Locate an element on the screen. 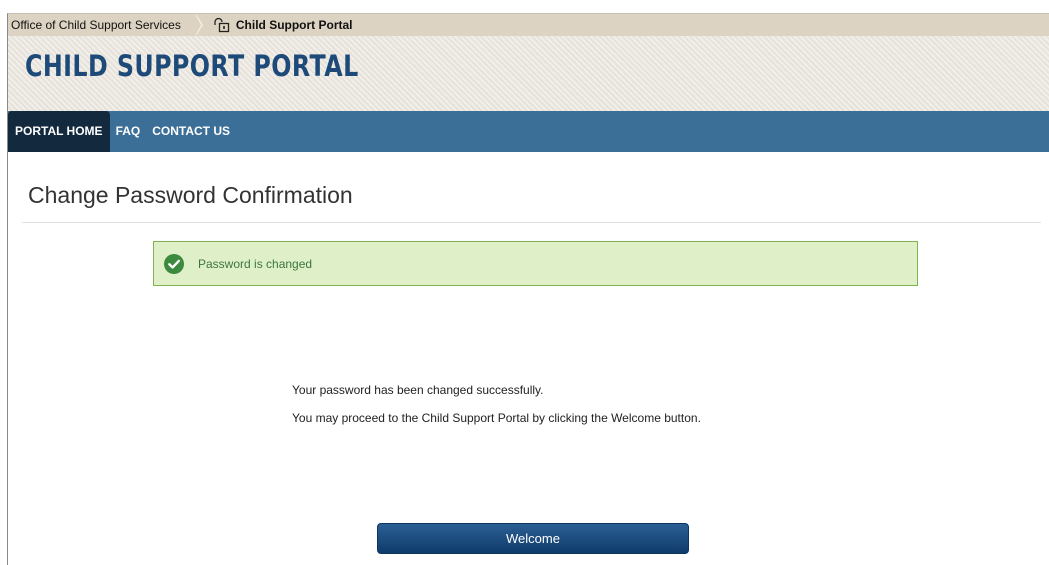 The image size is (1049, 565). nav-portal-home: PORTAL HOME is located at coordinates (59, 131).